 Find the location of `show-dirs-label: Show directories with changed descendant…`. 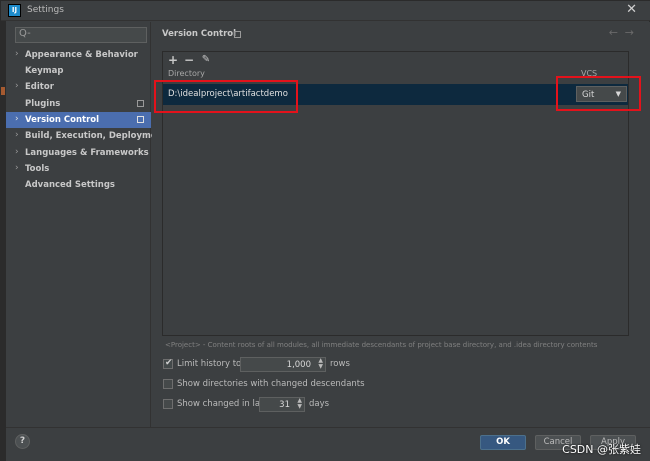

show-dirs-label: Show directories with changed descendant… is located at coordinates (271, 384).